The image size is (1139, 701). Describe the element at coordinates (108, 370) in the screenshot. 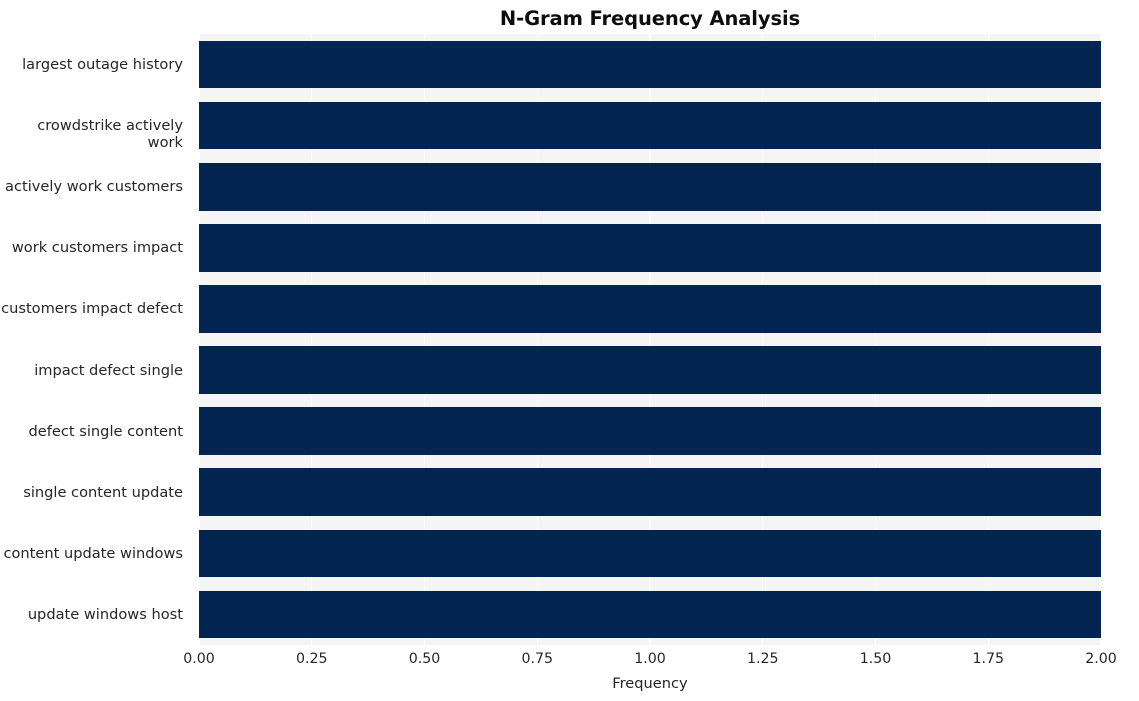

I see `y-axis-tick-label: impact defect single` at that location.